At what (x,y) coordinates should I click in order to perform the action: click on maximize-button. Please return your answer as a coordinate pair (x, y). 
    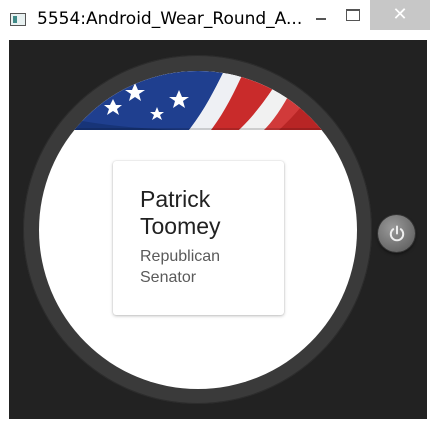
    Looking at the image, I should click on (353, 15).